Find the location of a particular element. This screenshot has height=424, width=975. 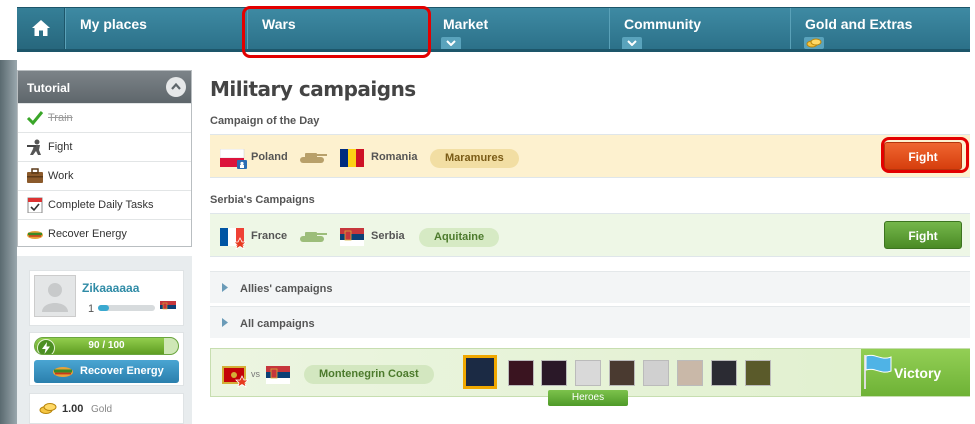

wars-highlight is located at coordinates (336, 32).